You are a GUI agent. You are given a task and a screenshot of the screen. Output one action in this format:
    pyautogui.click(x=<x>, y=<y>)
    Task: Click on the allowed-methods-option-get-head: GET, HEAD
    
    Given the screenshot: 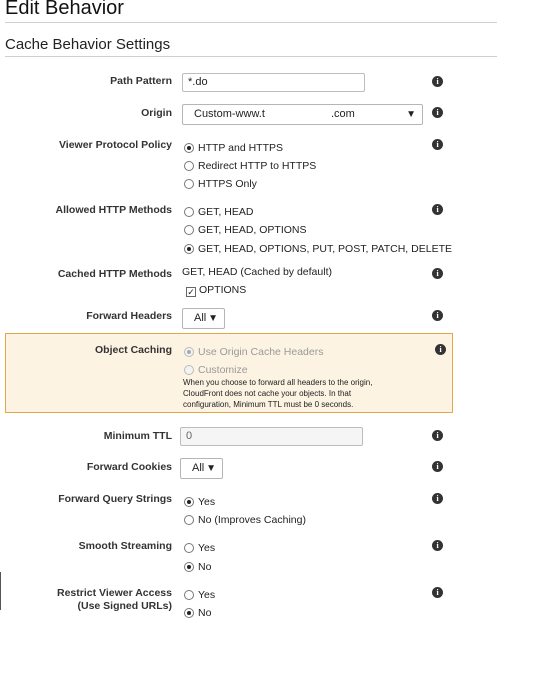 What is the action you would take?
    pyautogui.click(x=218, y=212)
    